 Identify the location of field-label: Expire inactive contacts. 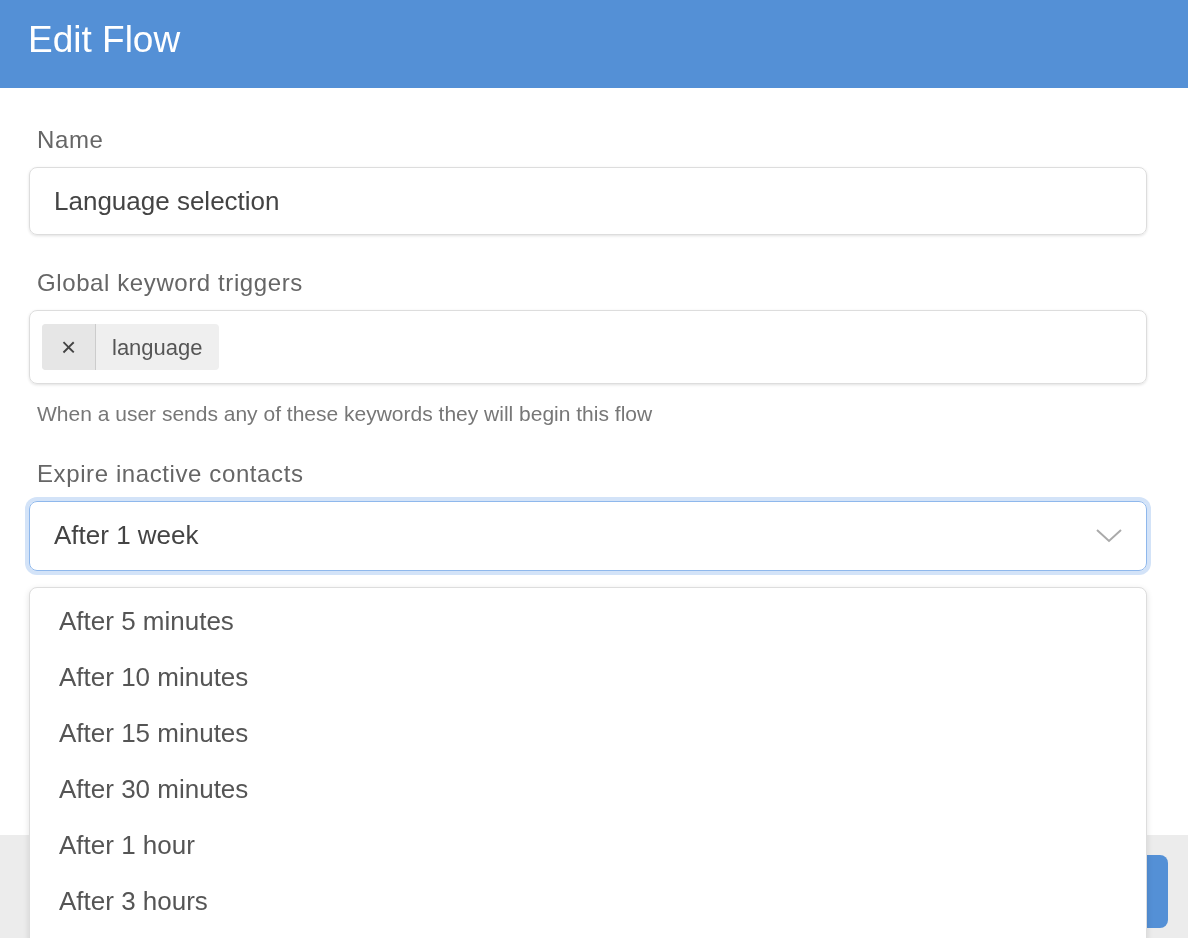
(170, 473).